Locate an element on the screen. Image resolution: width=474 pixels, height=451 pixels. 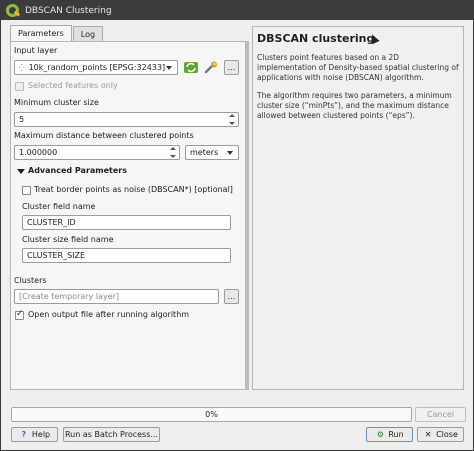
run-button: ⚙ Run is located at coordinates (389, 434).